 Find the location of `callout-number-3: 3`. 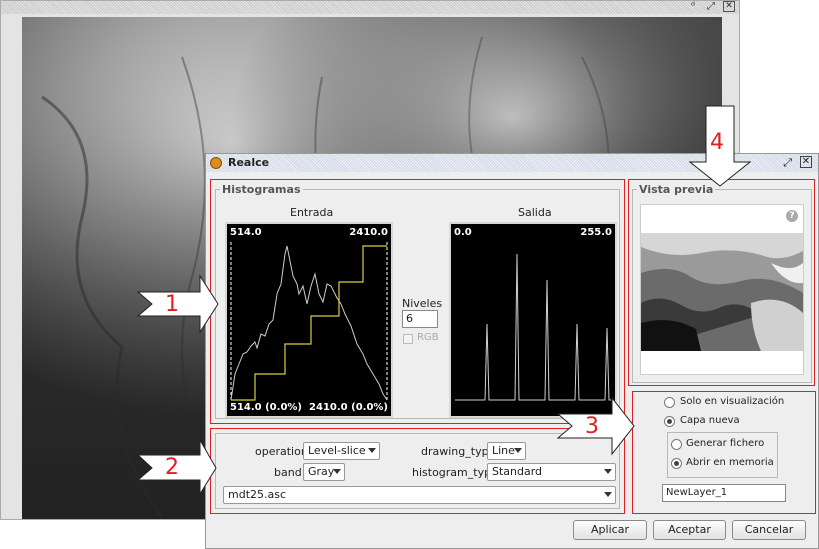

callout-number-3: 3 is located at coordinates (592, 426).